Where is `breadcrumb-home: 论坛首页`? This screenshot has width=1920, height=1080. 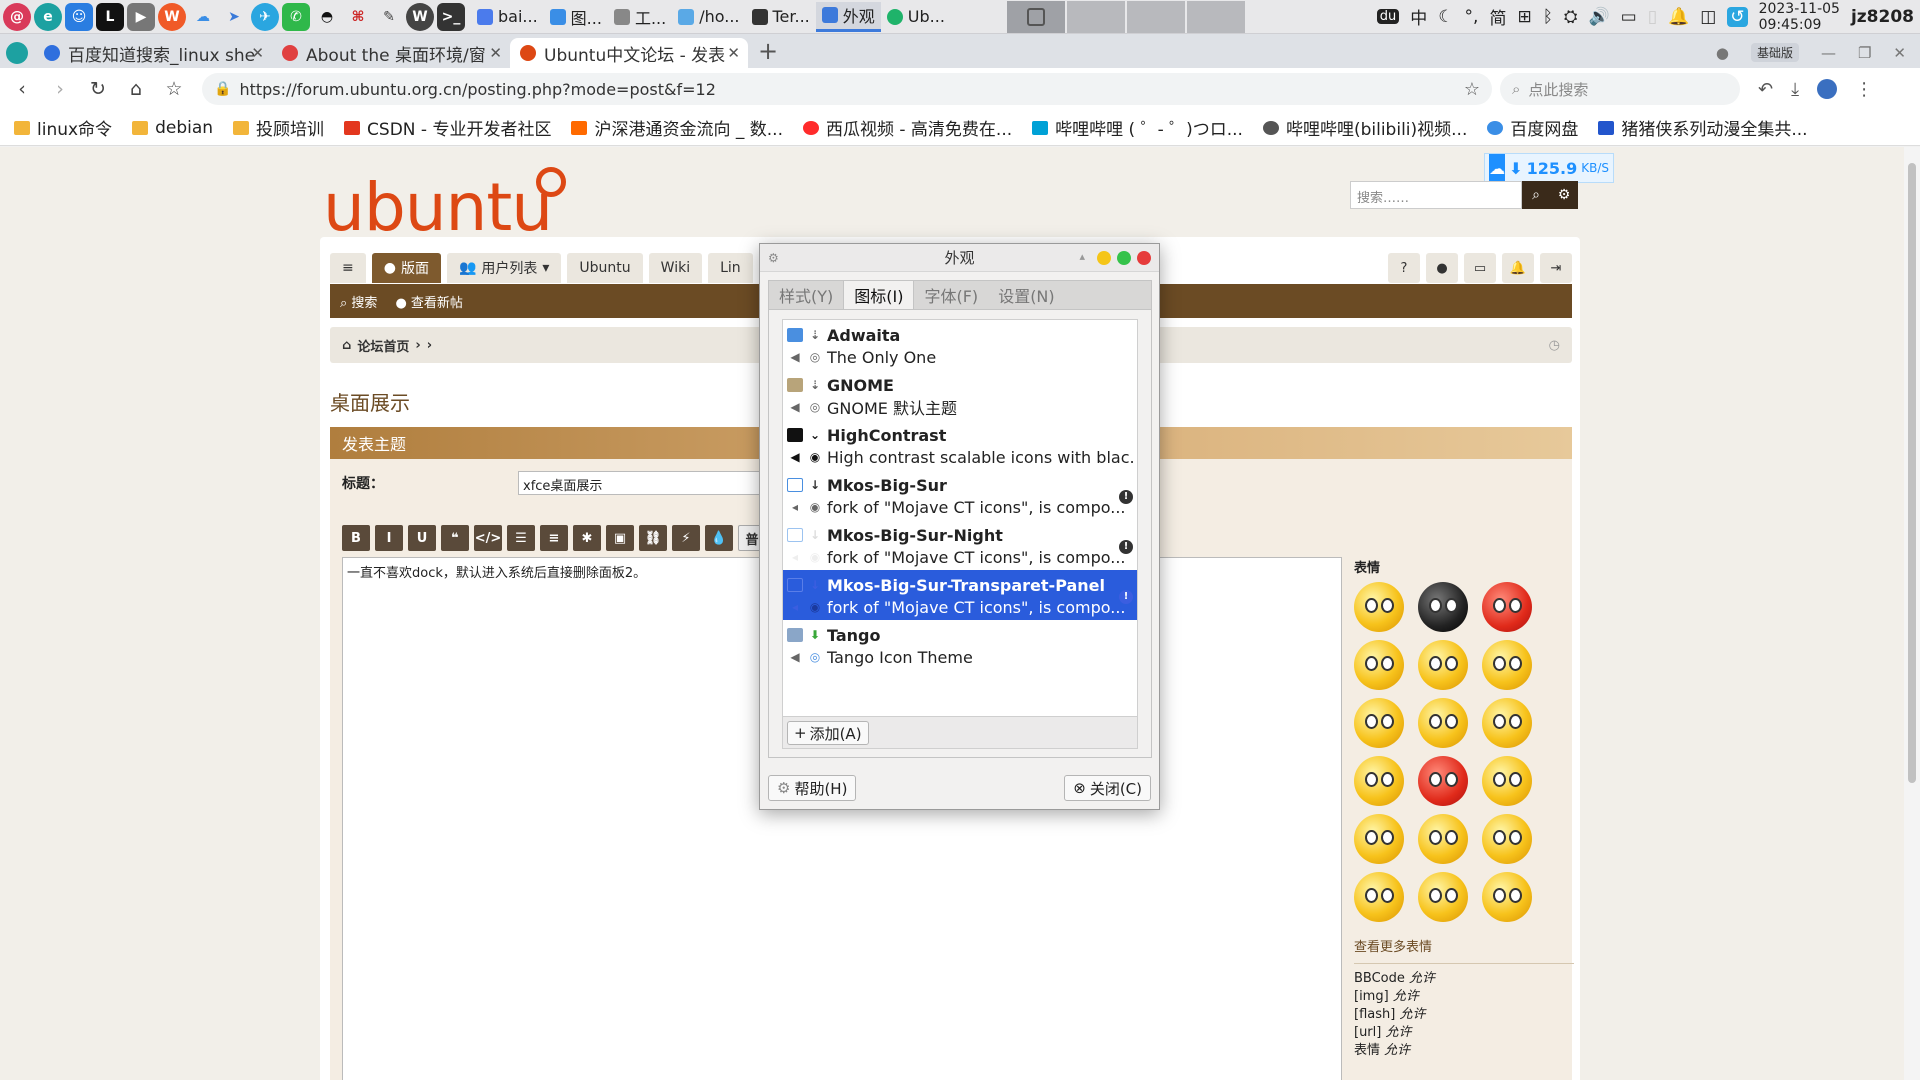 breadcrumb-home: 论坛首页 is located at coordinates (383, 345).